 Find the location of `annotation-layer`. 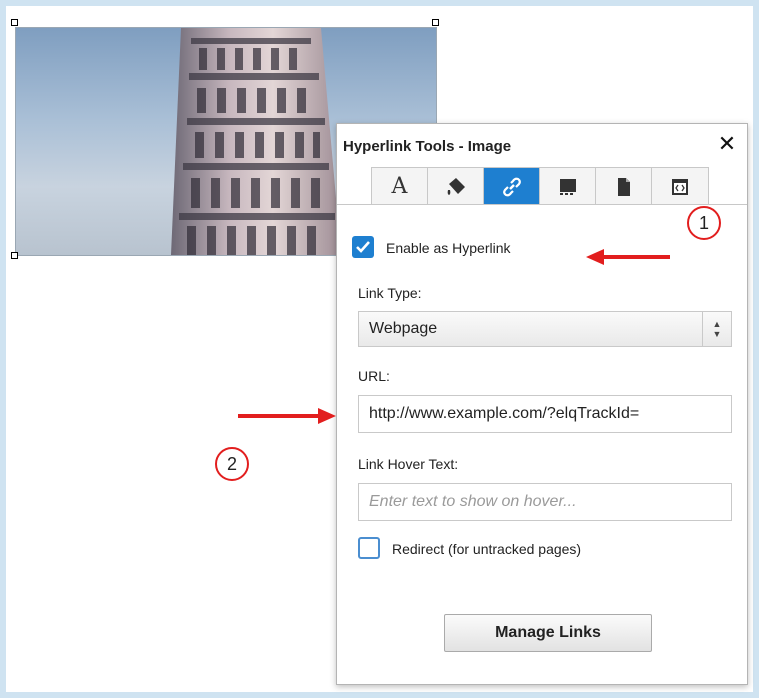

annotation-layer is located at coordinates (454, 336).